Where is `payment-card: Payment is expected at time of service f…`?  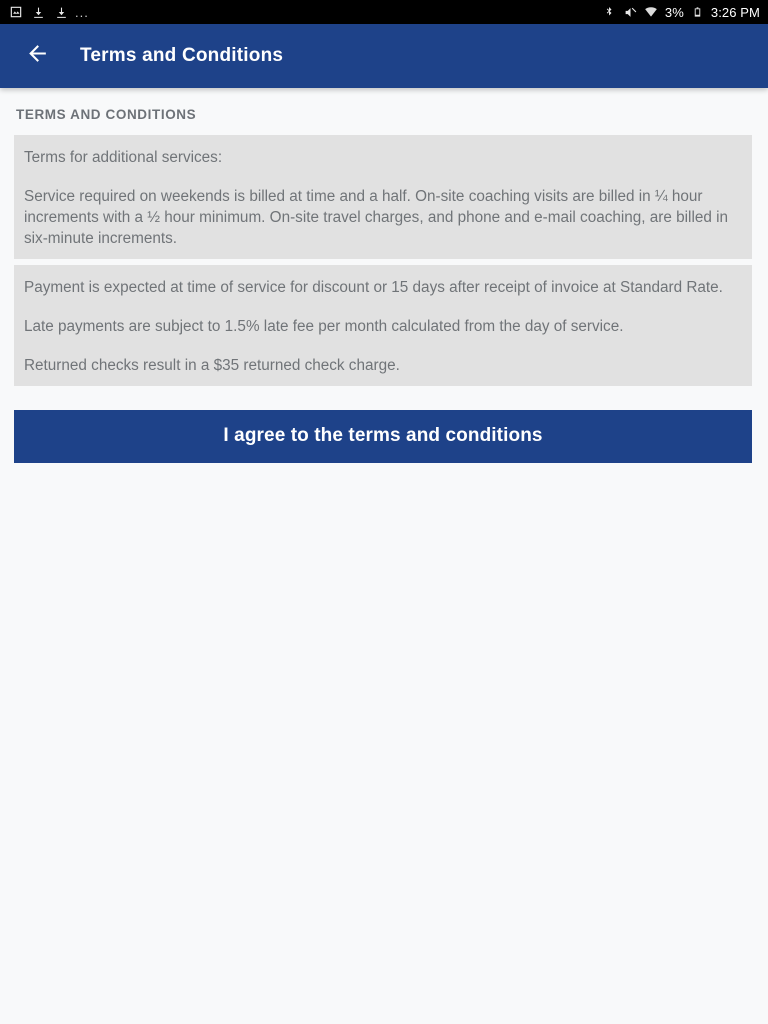 payment-card: Payment is expected at time of service f… is located at coordinates (383, 325).